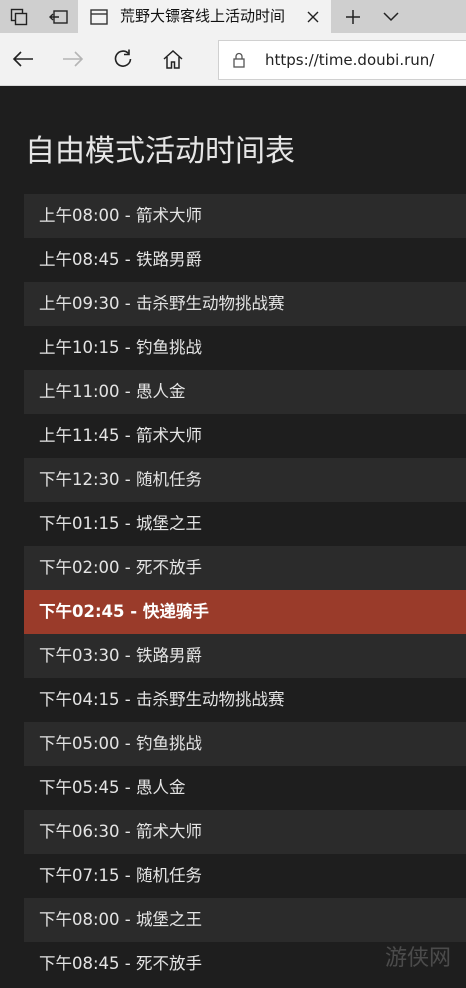  I want to click on browser-nav-bar: https://time.doubi.run/, so click(233, 59).